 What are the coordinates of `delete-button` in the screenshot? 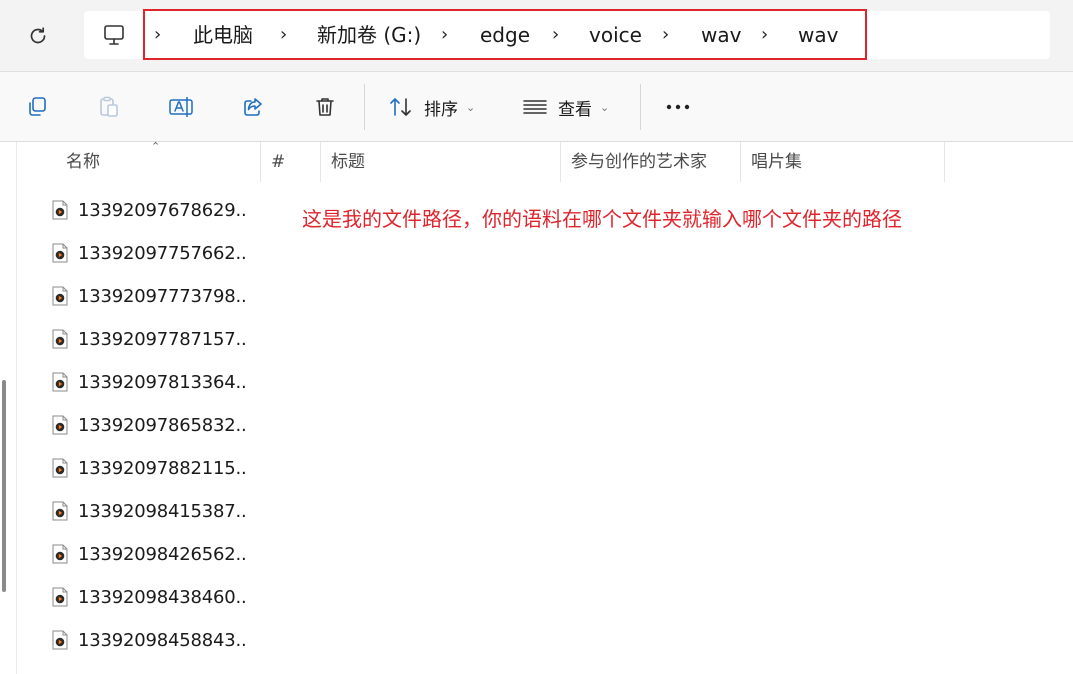 It's located at (325, 107).